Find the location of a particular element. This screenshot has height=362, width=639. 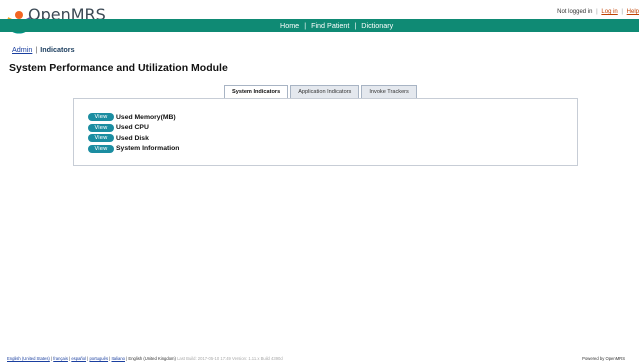

indicator-label: Used Memory(MB) is located at coordinates (146, 117).